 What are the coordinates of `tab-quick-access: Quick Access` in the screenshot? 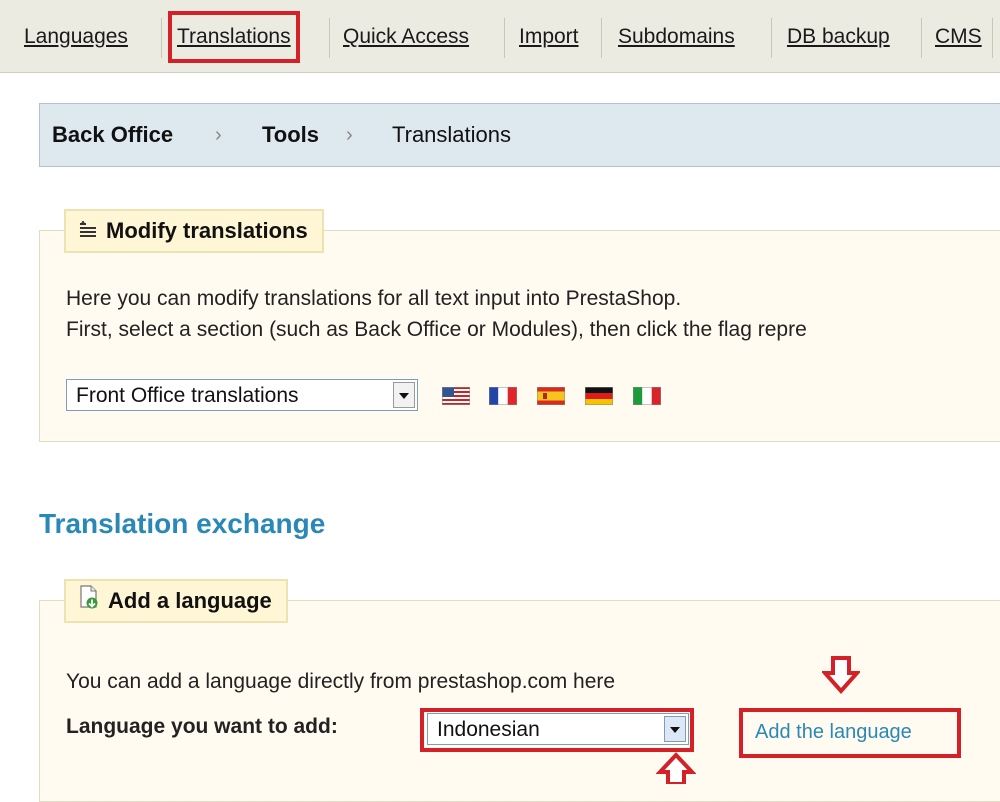 It's located at (406, 37).